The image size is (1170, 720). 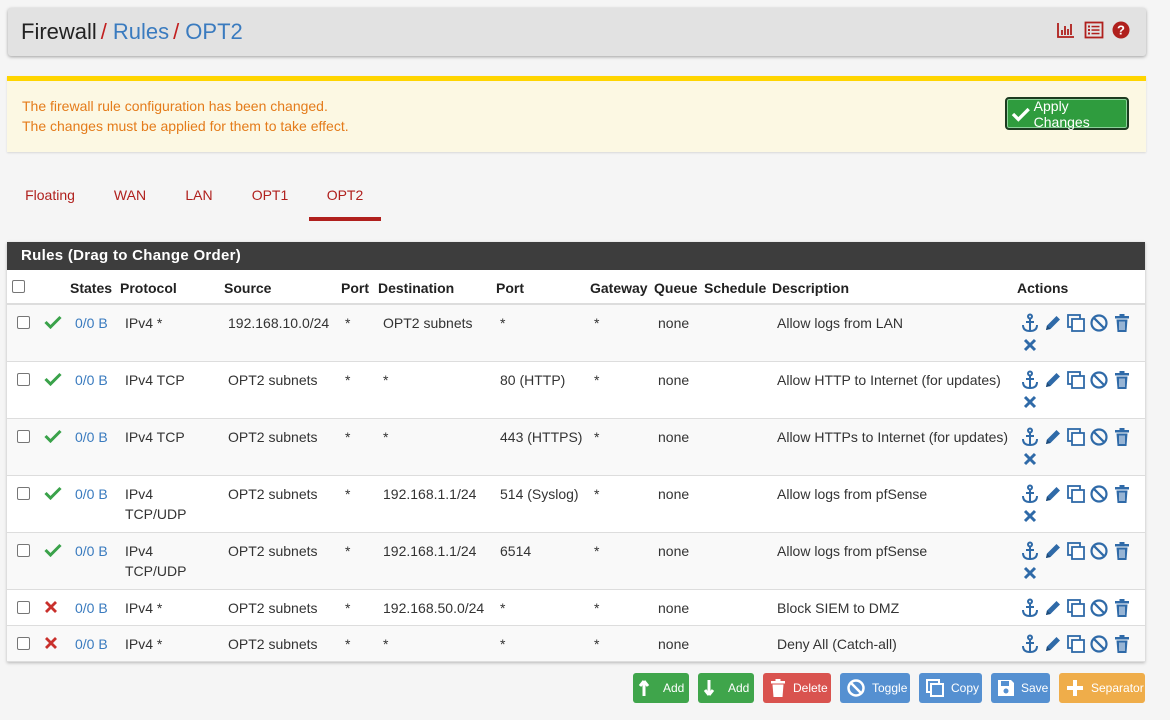 What do you see at coordinates (199, 200) in the screenshot?
I see `tab-lan: LAN` at bounding box center [199, 200].